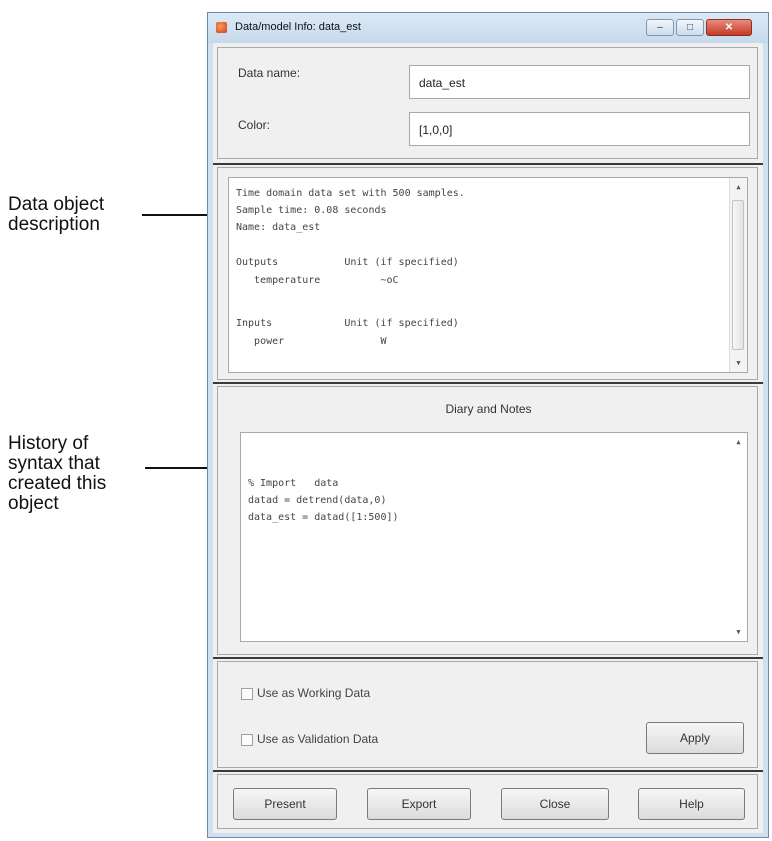  What do you see at coordinates (419, 804) in the screenshot?
I see `export-button: Export` at bounding box center [419, 804].